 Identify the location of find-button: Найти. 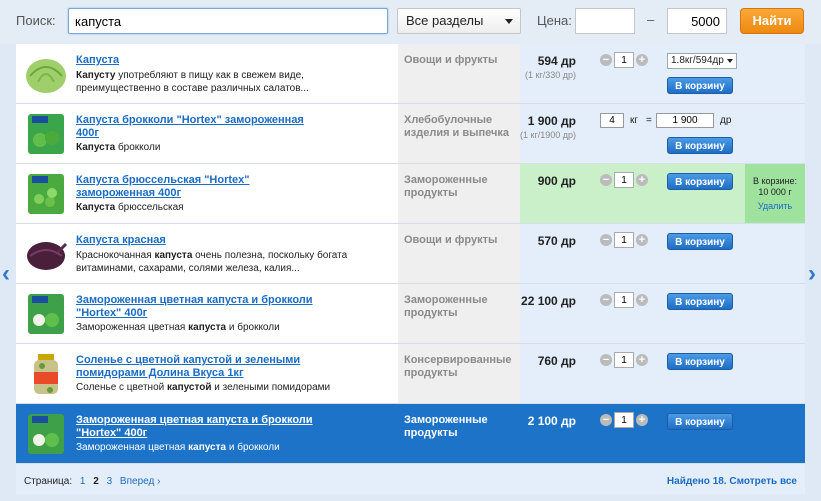
(772, 21).